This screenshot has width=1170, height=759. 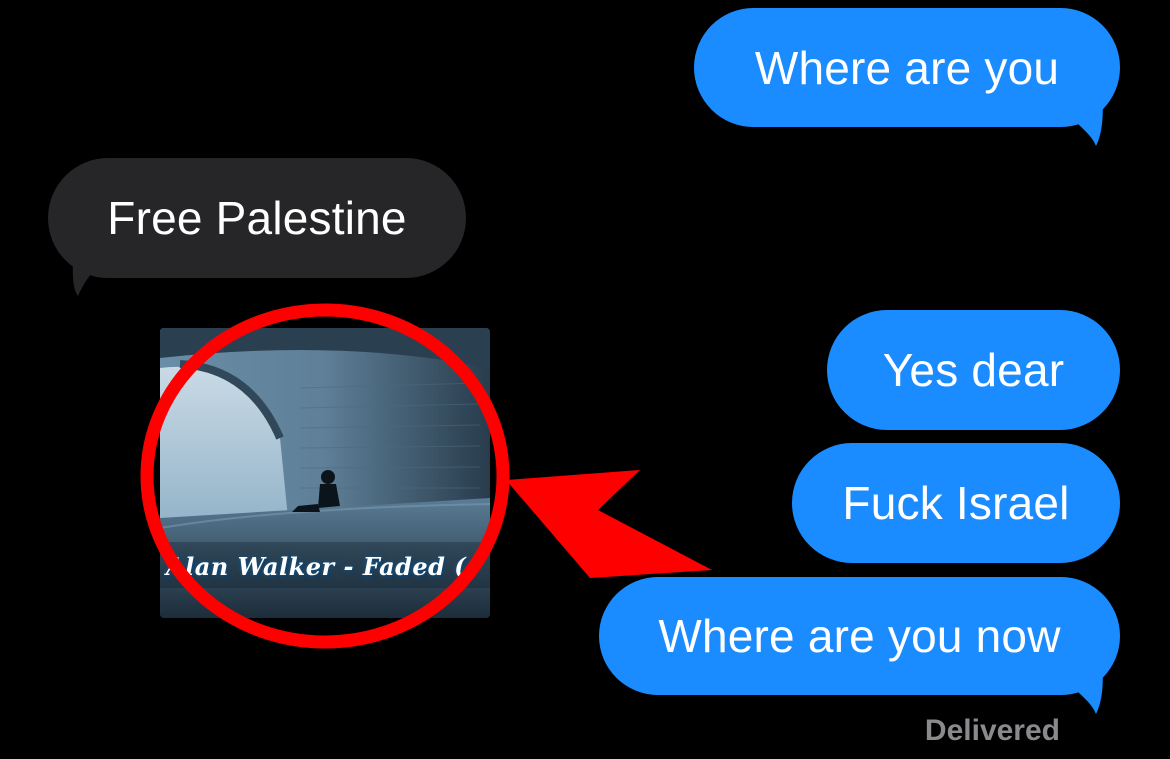 I want to click on media-thumbnail: Alan Walker - Faded (, so click(x=325, y=473).